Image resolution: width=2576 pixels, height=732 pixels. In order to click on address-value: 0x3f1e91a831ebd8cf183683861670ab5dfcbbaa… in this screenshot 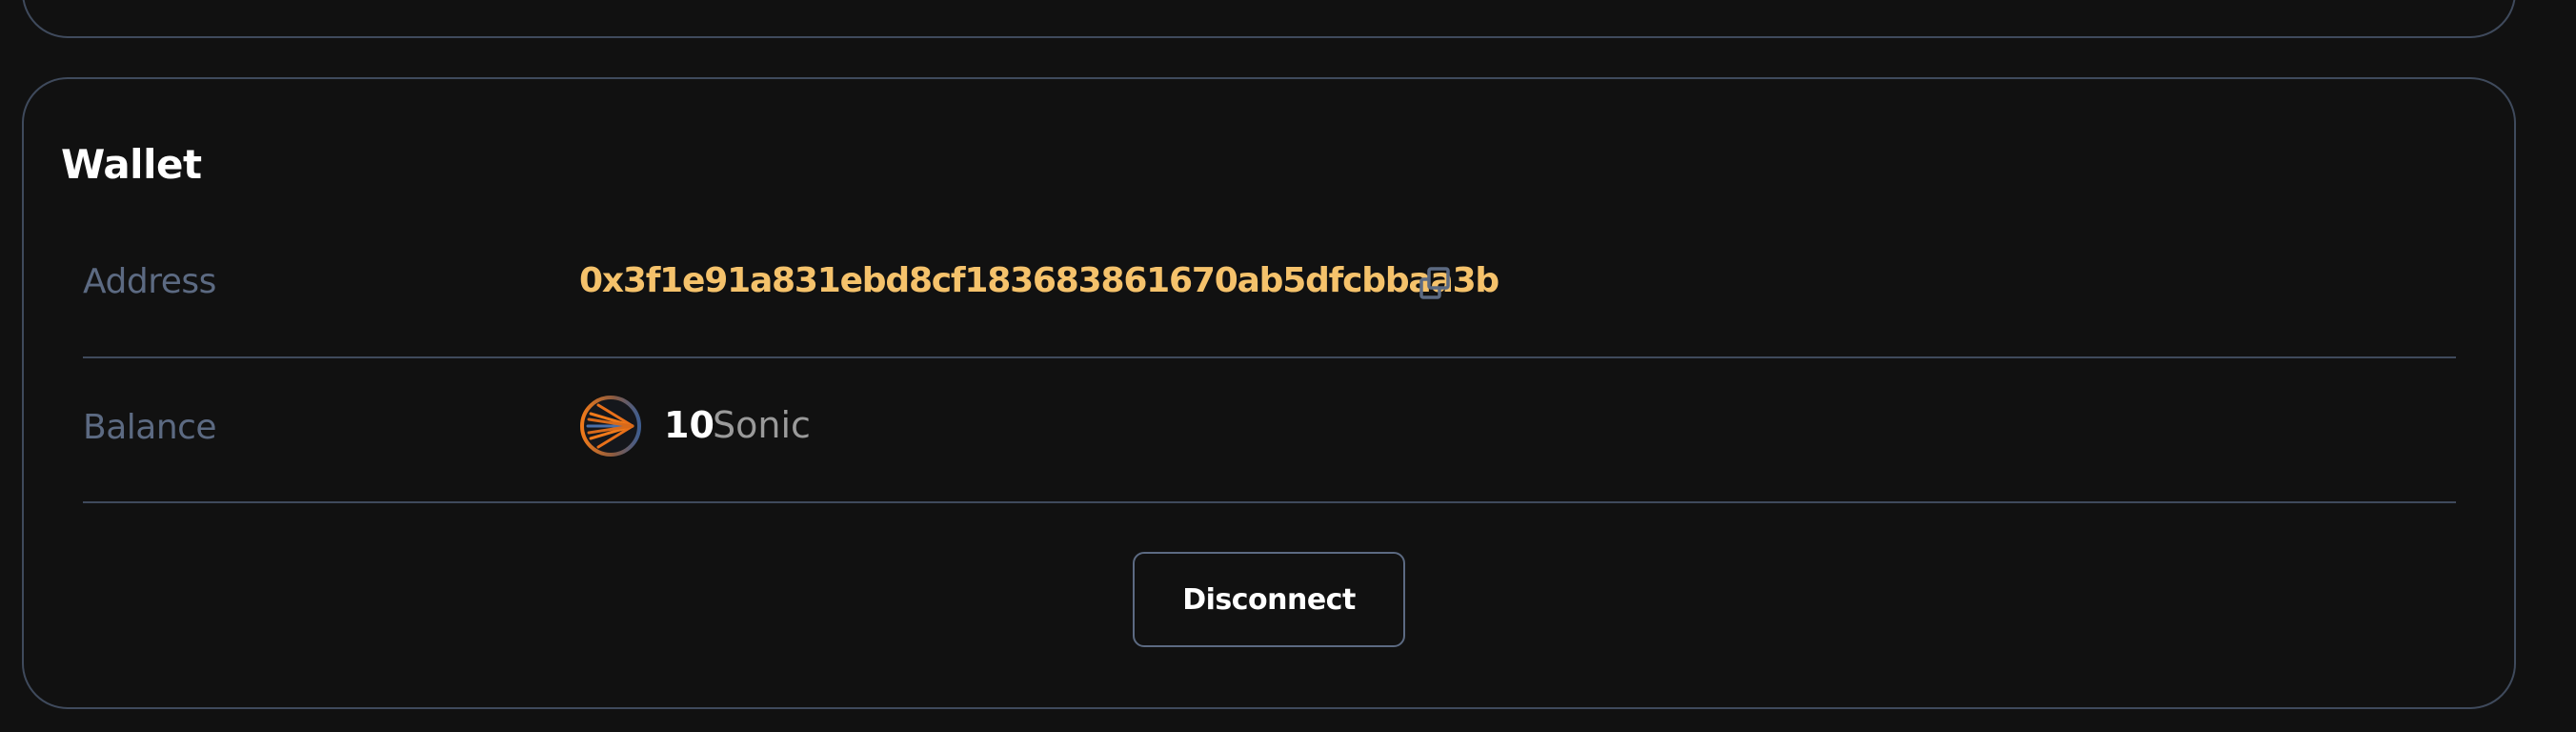, I will do `click(1039, 281)`.